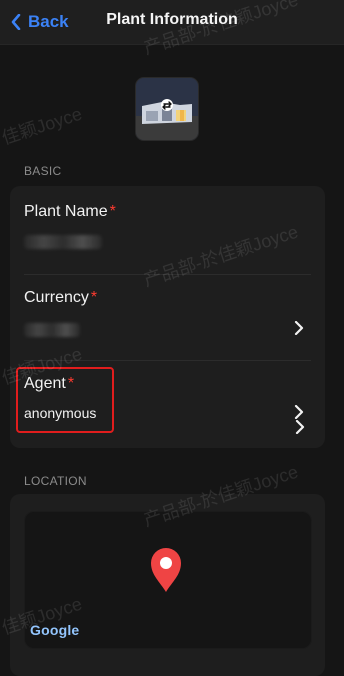 The image size is (344, 676). I want to click on plant-thumbnail-icon, so click(167, 109).